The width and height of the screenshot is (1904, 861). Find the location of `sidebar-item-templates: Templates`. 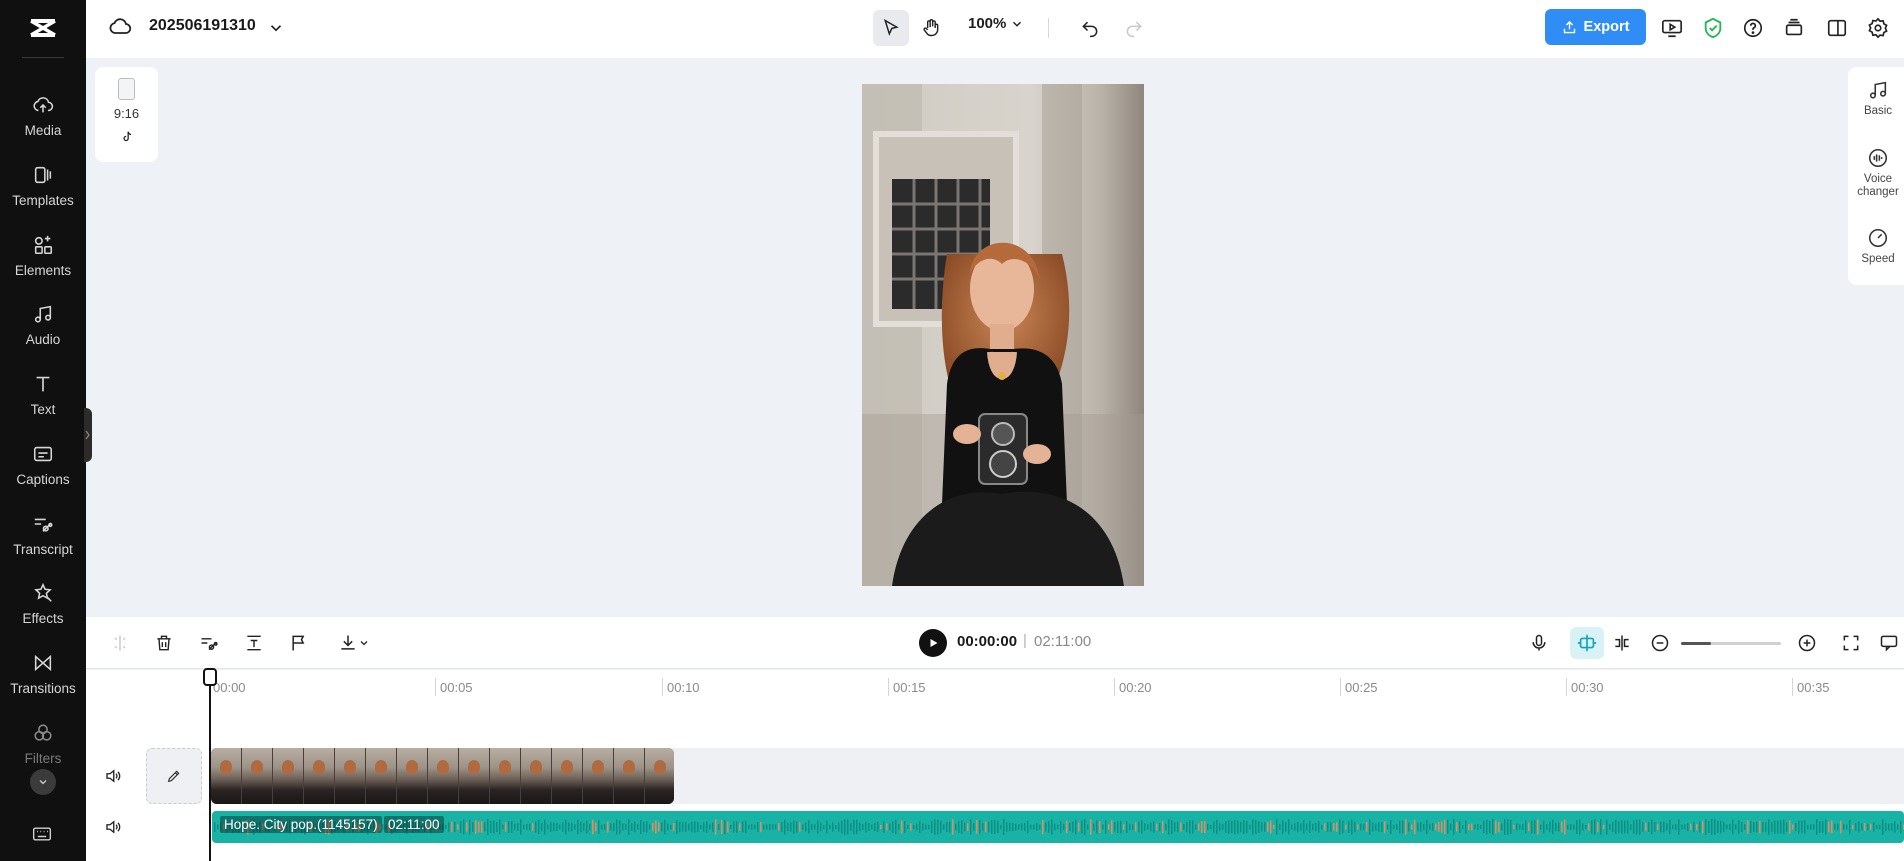

sidebar-item-templates: Templates is located at coordinates (43, 188).